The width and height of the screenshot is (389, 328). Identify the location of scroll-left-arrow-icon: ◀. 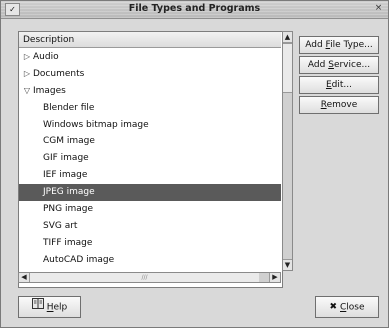
(24, 277).